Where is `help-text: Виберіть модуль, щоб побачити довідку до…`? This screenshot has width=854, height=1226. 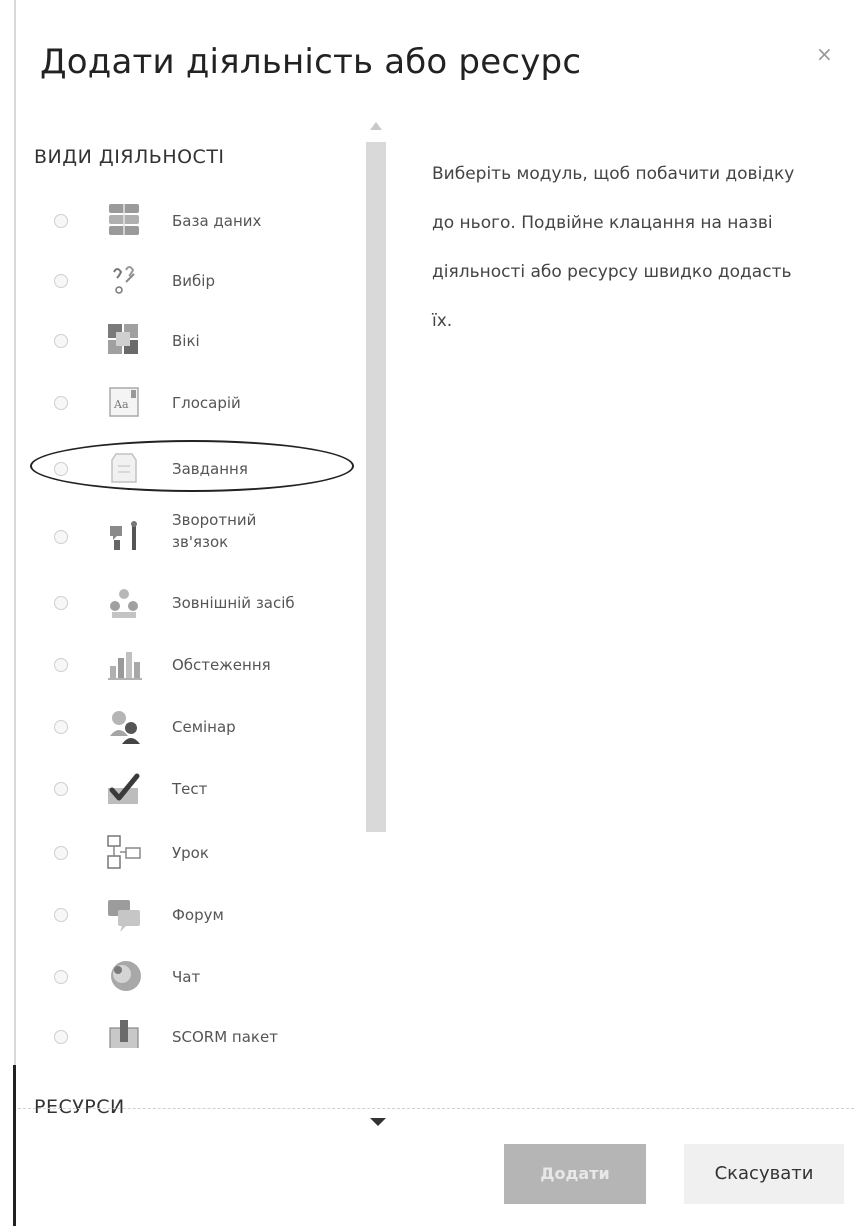 help-text: Виберіть модуль, щоб побачити довідку до… is located at coordinates (613, 247).